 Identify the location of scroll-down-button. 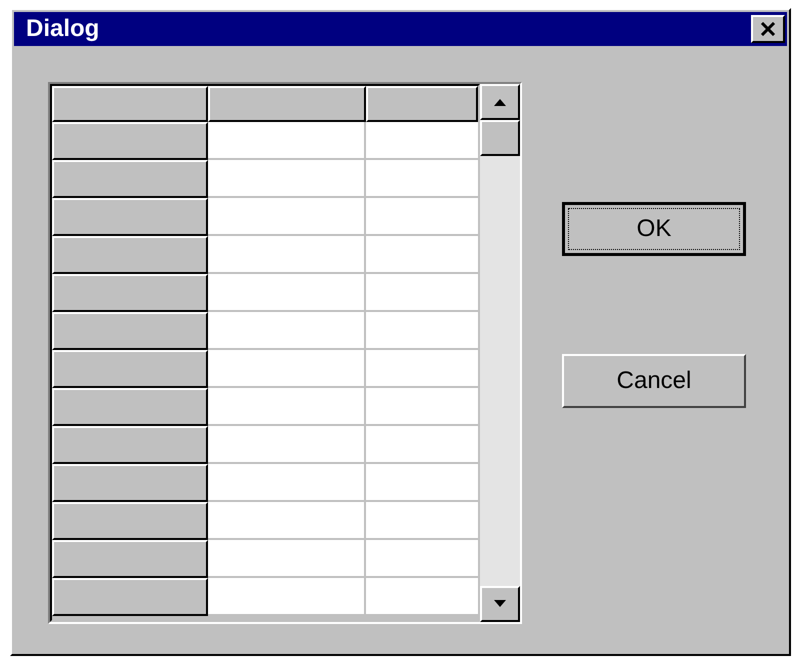
(500, 604).